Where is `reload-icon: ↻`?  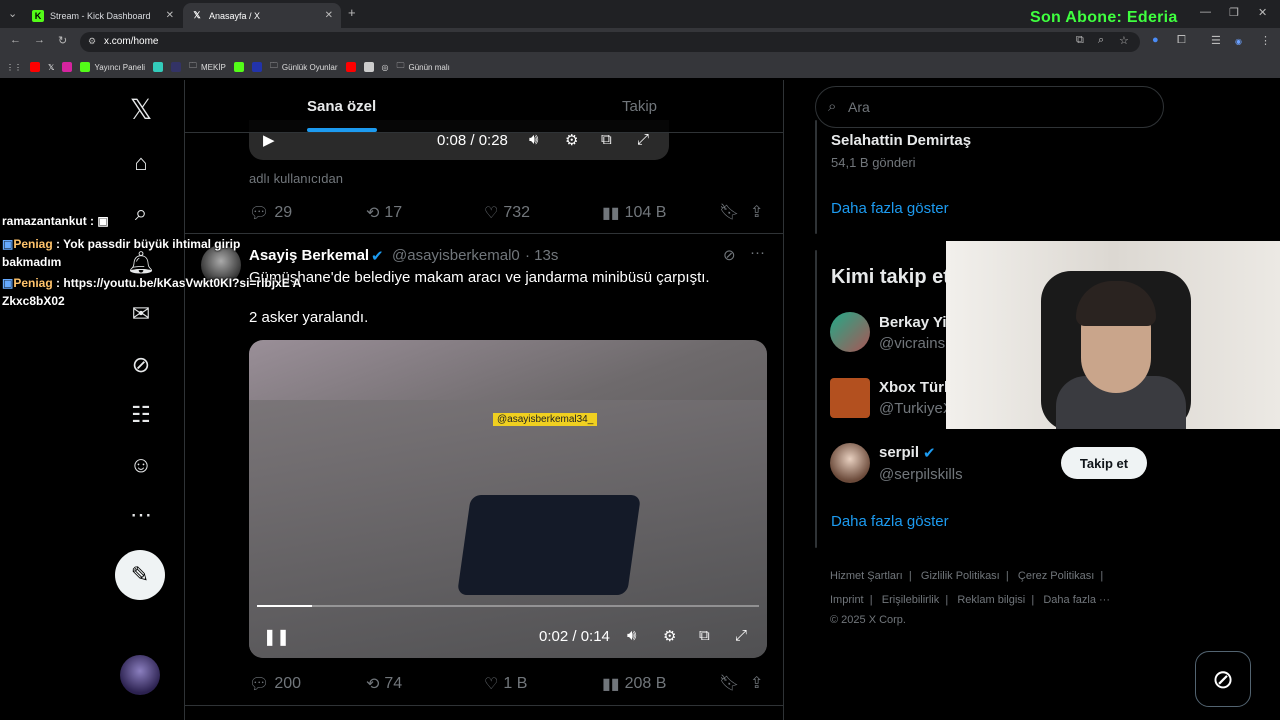
reload-icon: ↻ is located at coordinates (62, 40).